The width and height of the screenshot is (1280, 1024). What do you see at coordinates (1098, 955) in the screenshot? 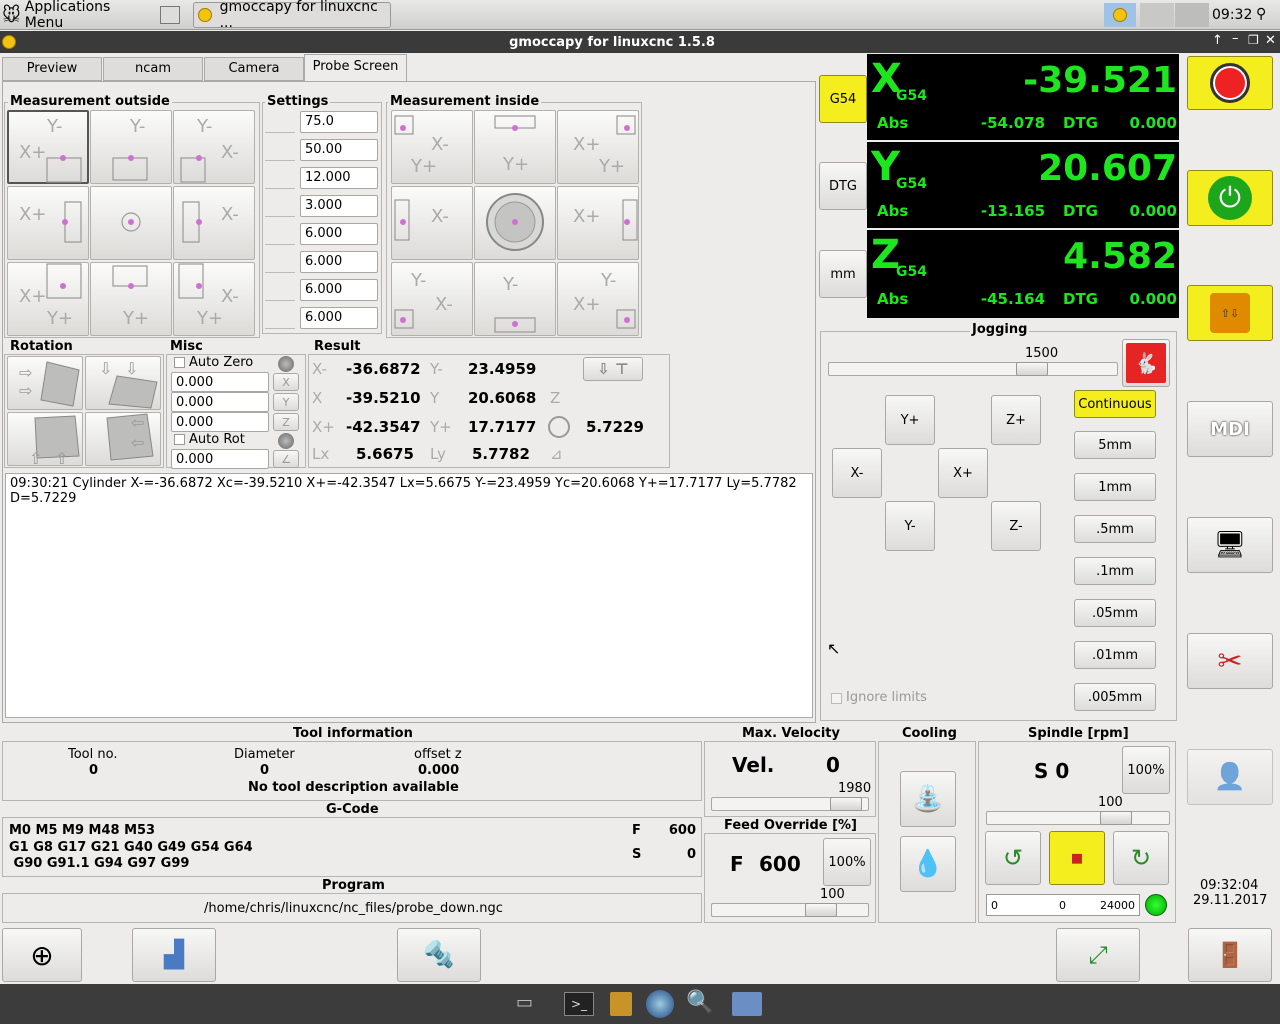
I see `fullscreen-button: ⤢` at bounding box center [1098, 955].